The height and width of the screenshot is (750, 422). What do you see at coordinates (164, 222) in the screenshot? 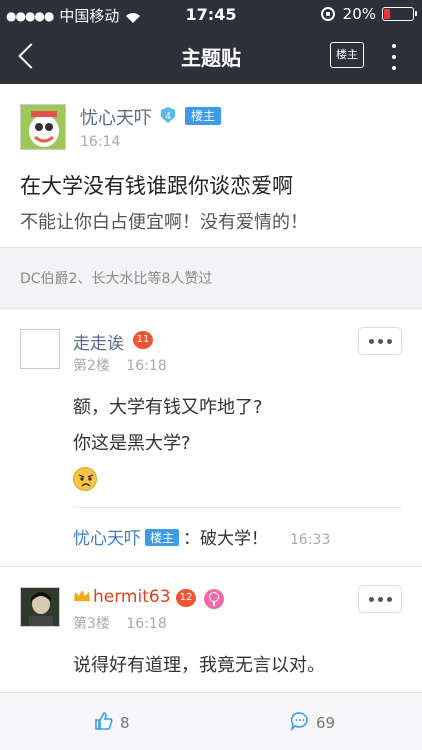
I see `post-body: 不能让你白占便宜啊！没有爱情的！` at bounding box center [164, 222].